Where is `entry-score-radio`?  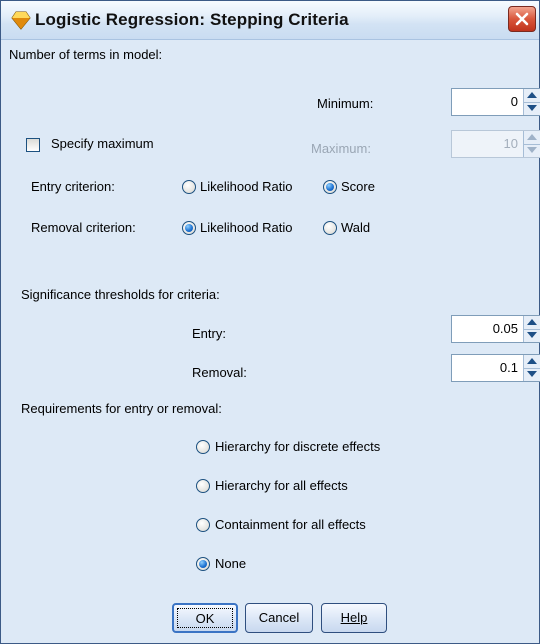 entry-score-radio is located at coordinates (330, 187).